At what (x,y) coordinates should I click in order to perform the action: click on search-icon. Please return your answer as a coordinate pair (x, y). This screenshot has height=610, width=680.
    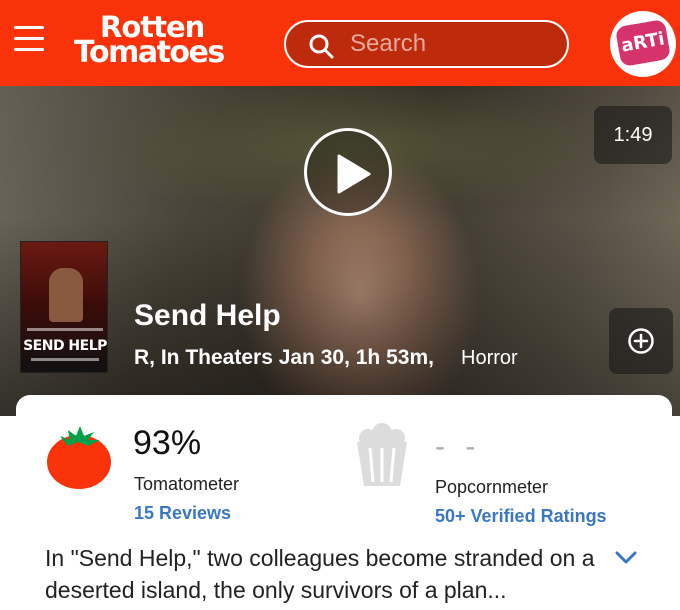
    Looking at the image, I should click on (321, 46).